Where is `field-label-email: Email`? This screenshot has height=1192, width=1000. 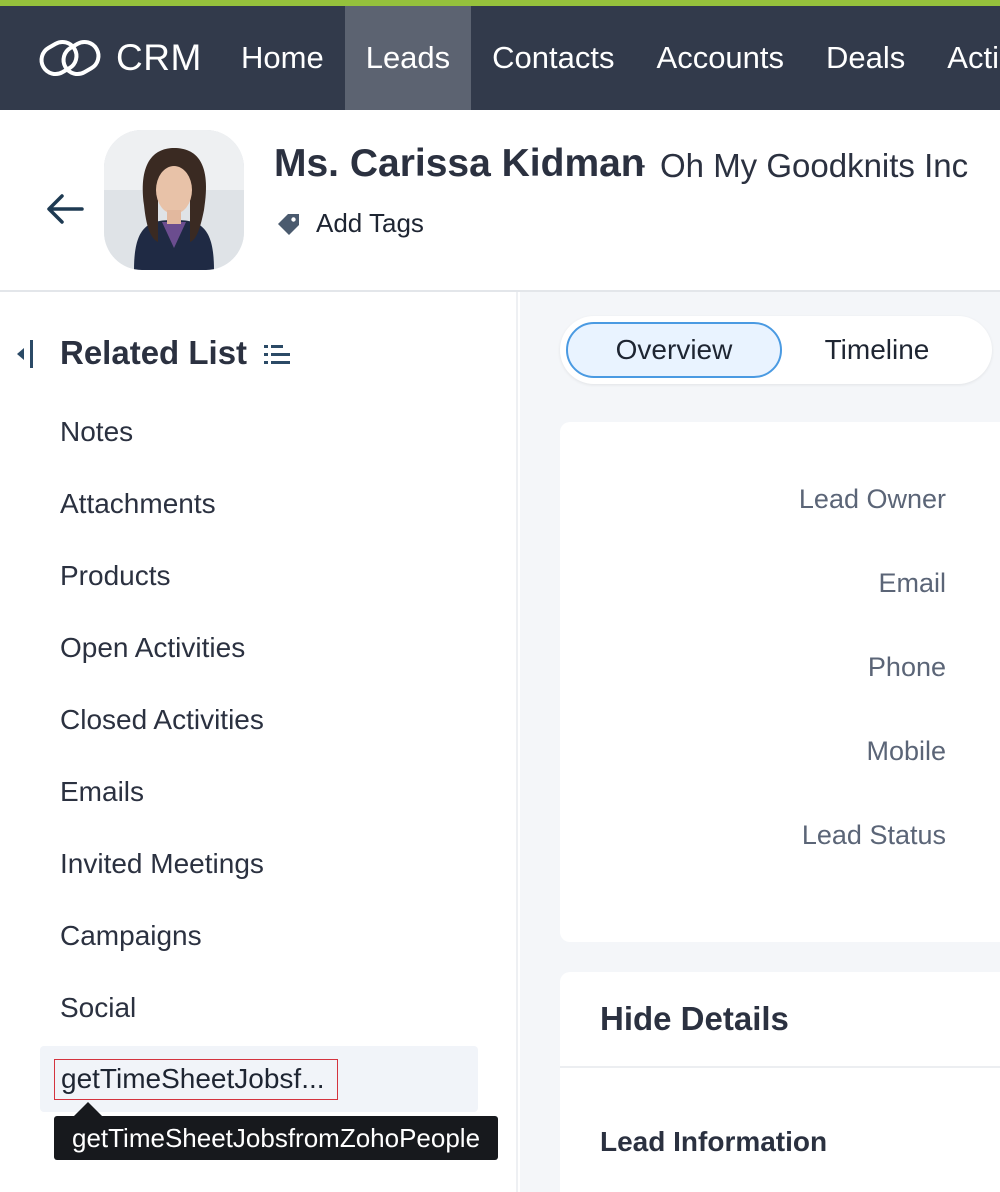 field-label-email: Email is located at coordinates (912, 583).